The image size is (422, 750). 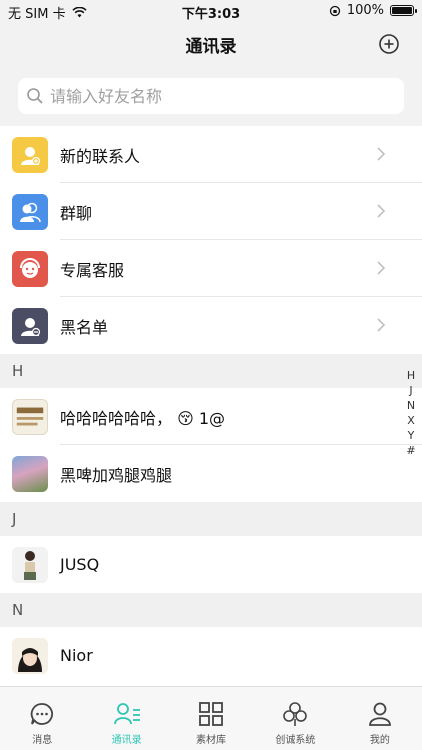 What do you see at coordinates (80, 564) in the screenshot?
I see `contact-name: JUSQ` at bounding box center [80, 564].